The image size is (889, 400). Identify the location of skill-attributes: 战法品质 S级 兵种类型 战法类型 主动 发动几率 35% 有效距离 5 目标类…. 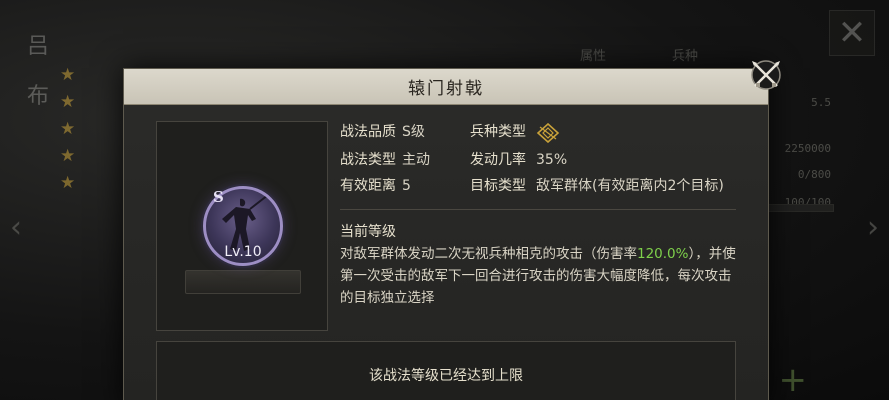
(540, 159).